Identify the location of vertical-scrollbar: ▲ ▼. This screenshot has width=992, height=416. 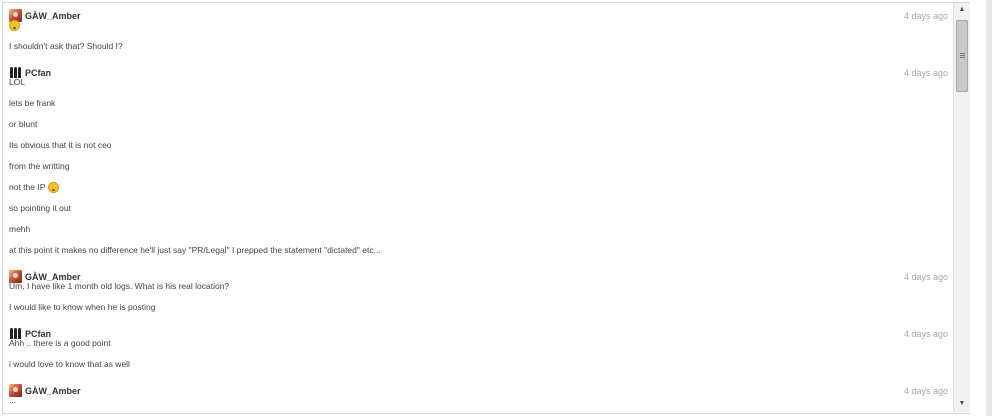
(961, 207).